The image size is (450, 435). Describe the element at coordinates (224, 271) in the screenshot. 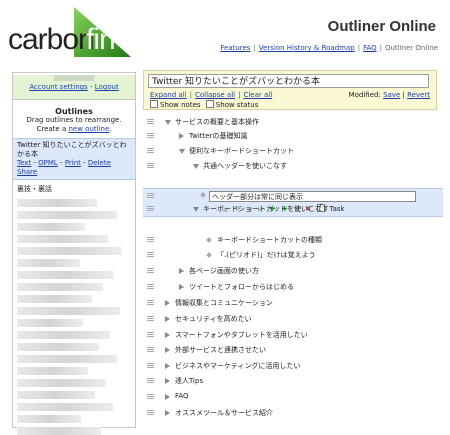

I see `outline-row-text: 各ページ画面の使い方` at that location.